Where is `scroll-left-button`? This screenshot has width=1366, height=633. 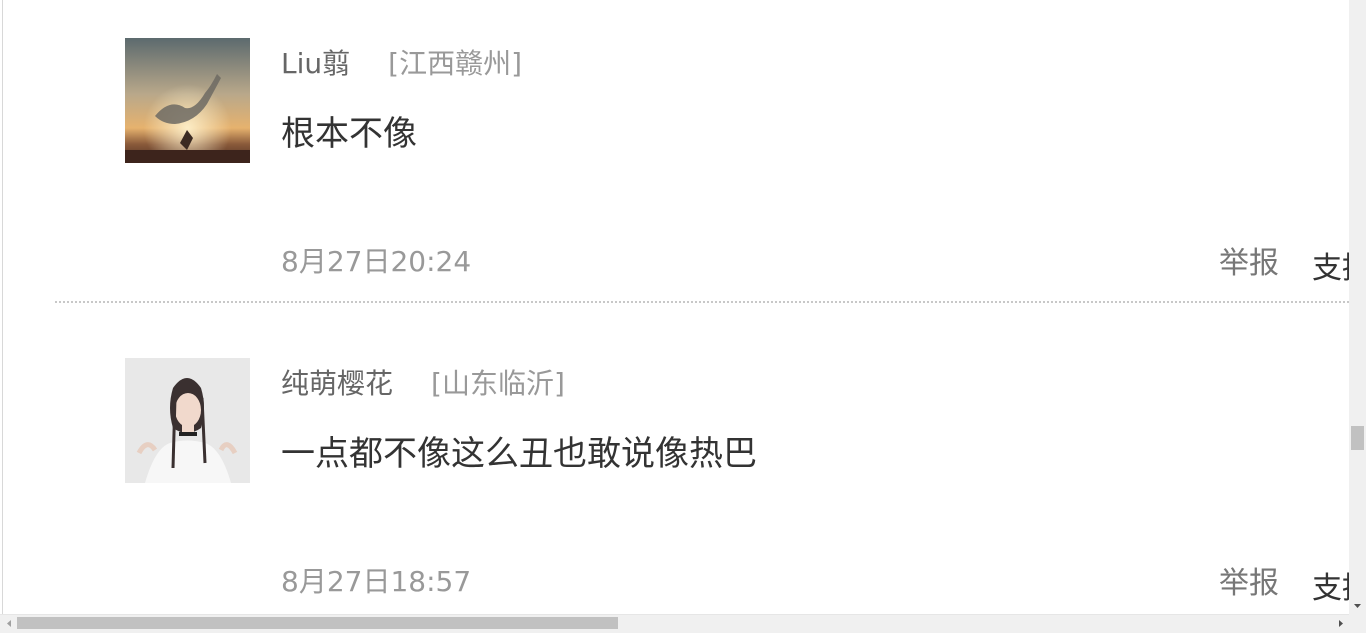
scroll-left-button is located at coordinates (8, 623).